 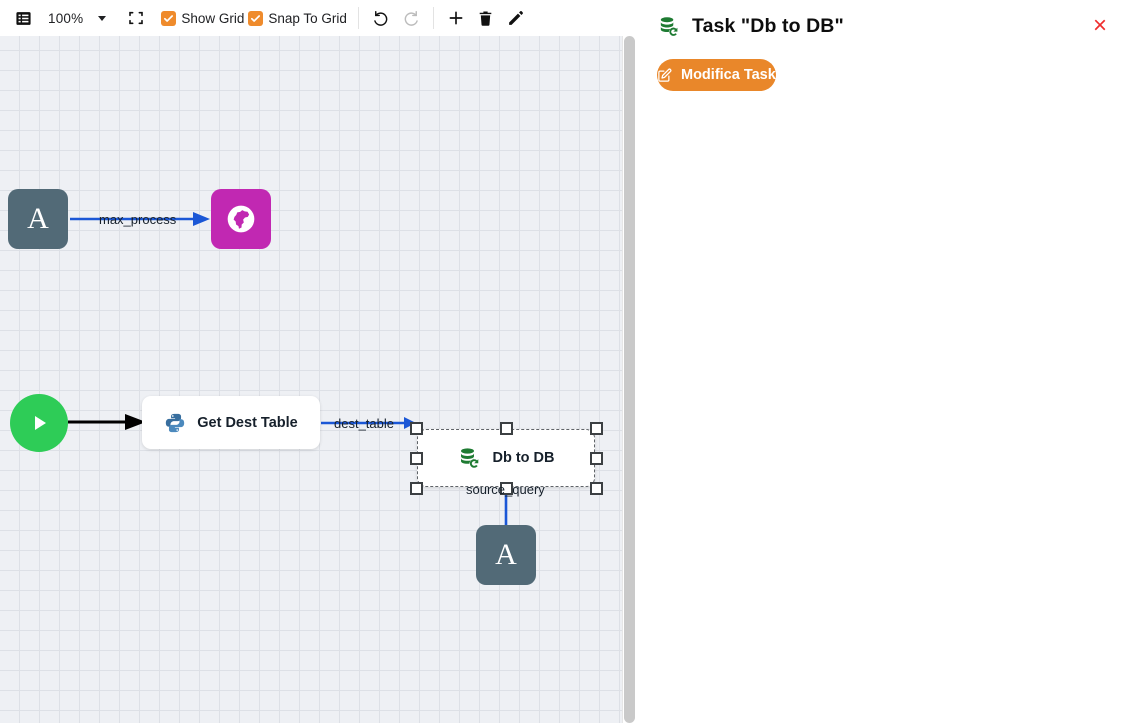 I want to click on resize-handle-sw, so click(x=416, y=488).